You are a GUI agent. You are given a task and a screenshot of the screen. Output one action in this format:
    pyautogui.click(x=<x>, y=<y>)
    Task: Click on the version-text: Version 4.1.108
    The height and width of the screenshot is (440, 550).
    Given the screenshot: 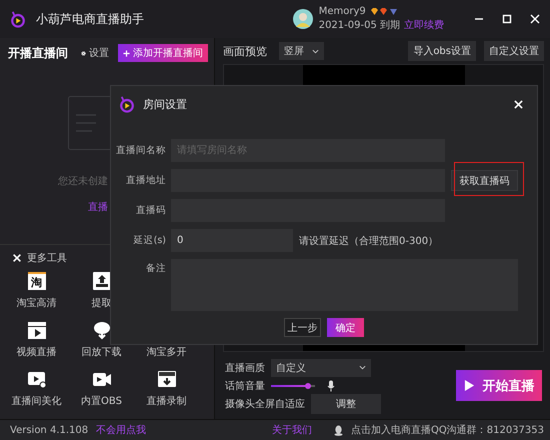 What is the action you would take?
    pyautogui.click(x=49, y=430)
    